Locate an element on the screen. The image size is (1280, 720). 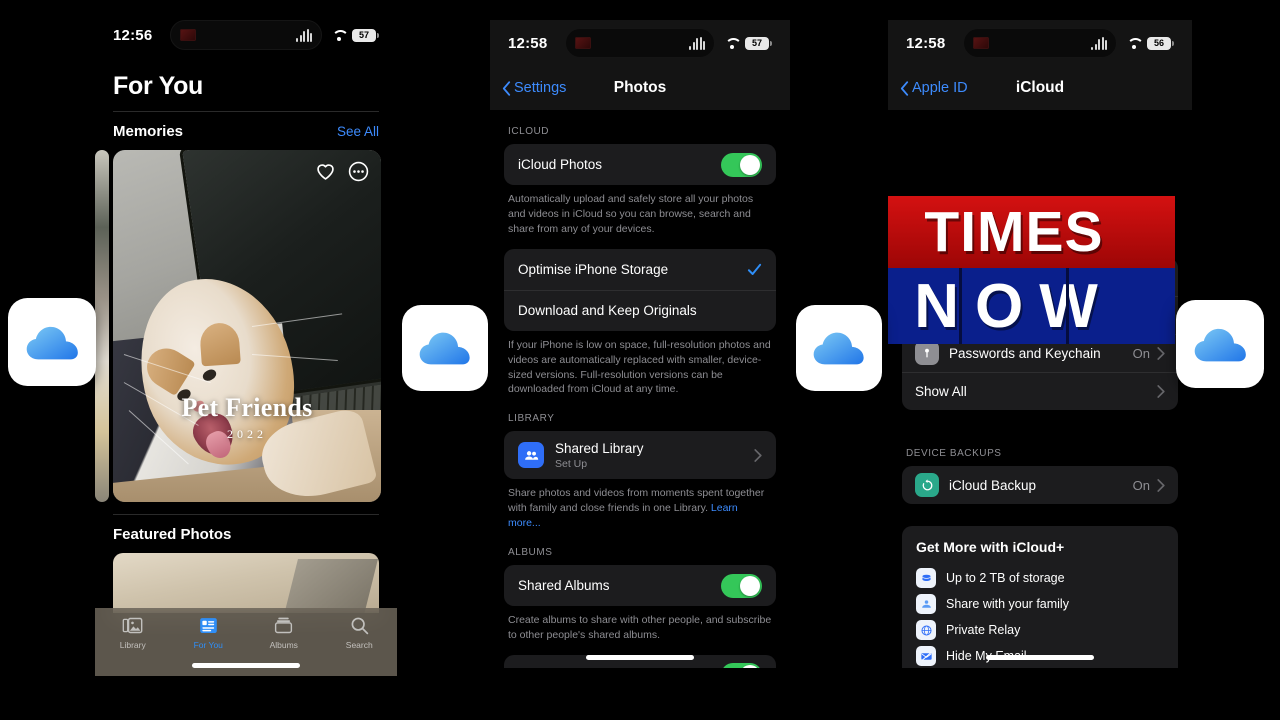
storage-drive-icon is located at coordinates (926, 578).